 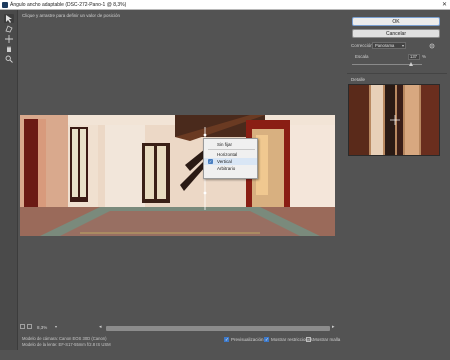 What do you see at coordinates (230, 168) in the screenshot?
I see `menu-item-arbitrario: Arbitrario` at bounding box center [230, 168].